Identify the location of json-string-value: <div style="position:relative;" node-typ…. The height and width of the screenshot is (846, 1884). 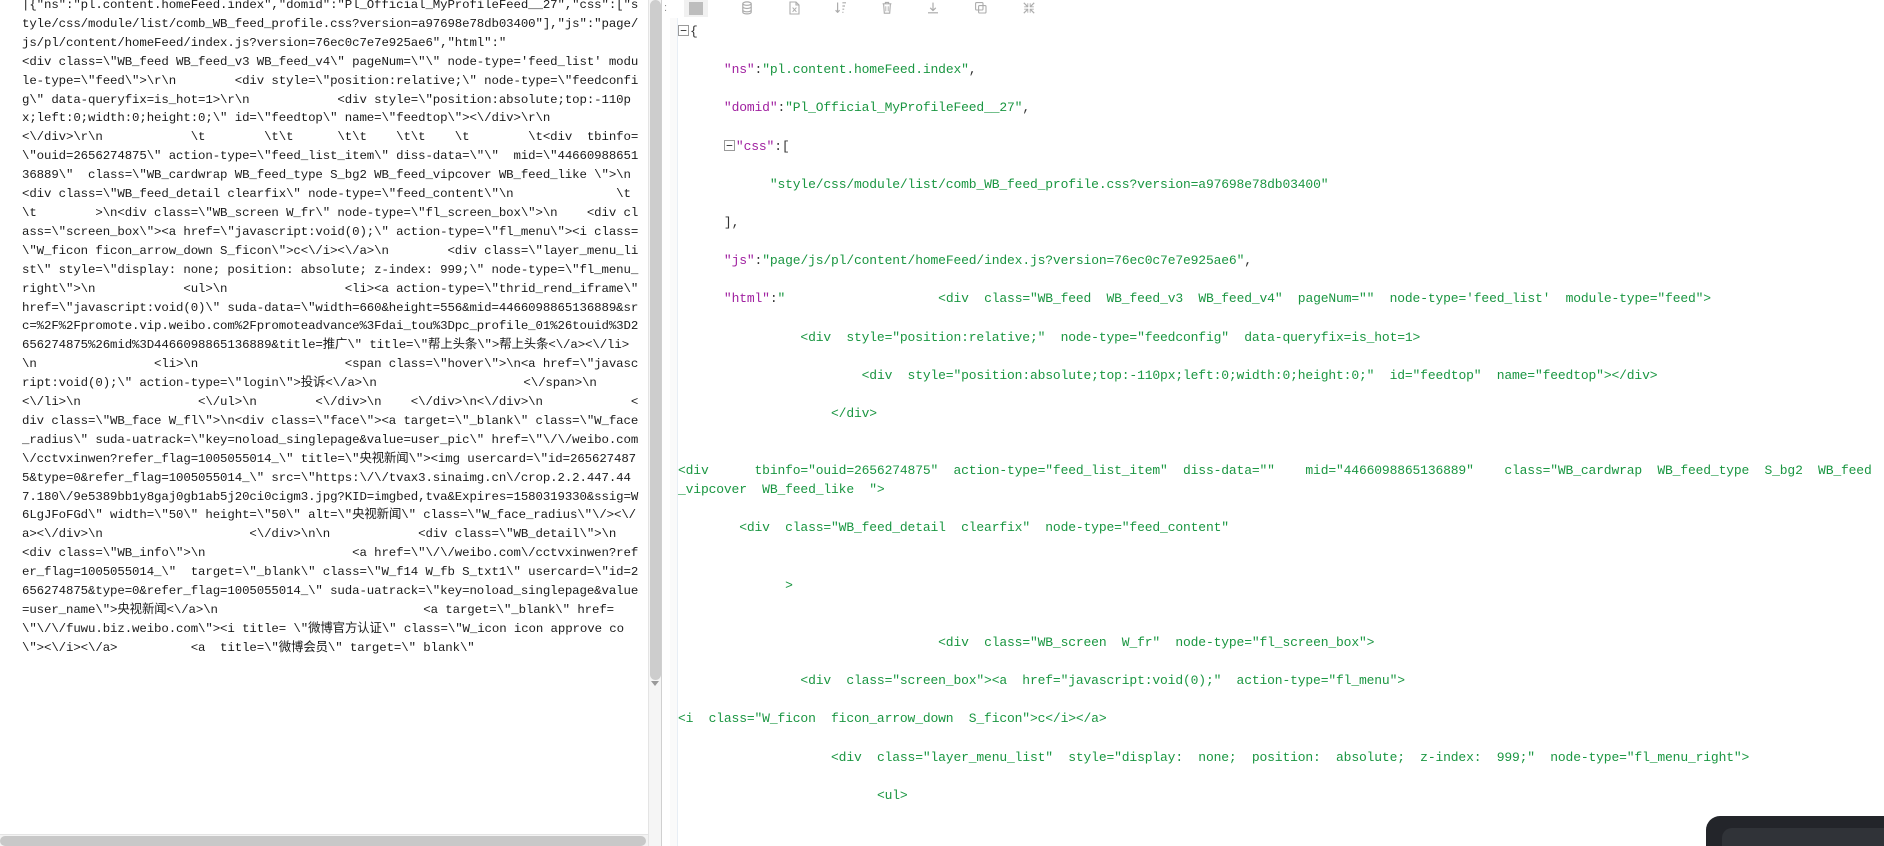
(1110, 337).